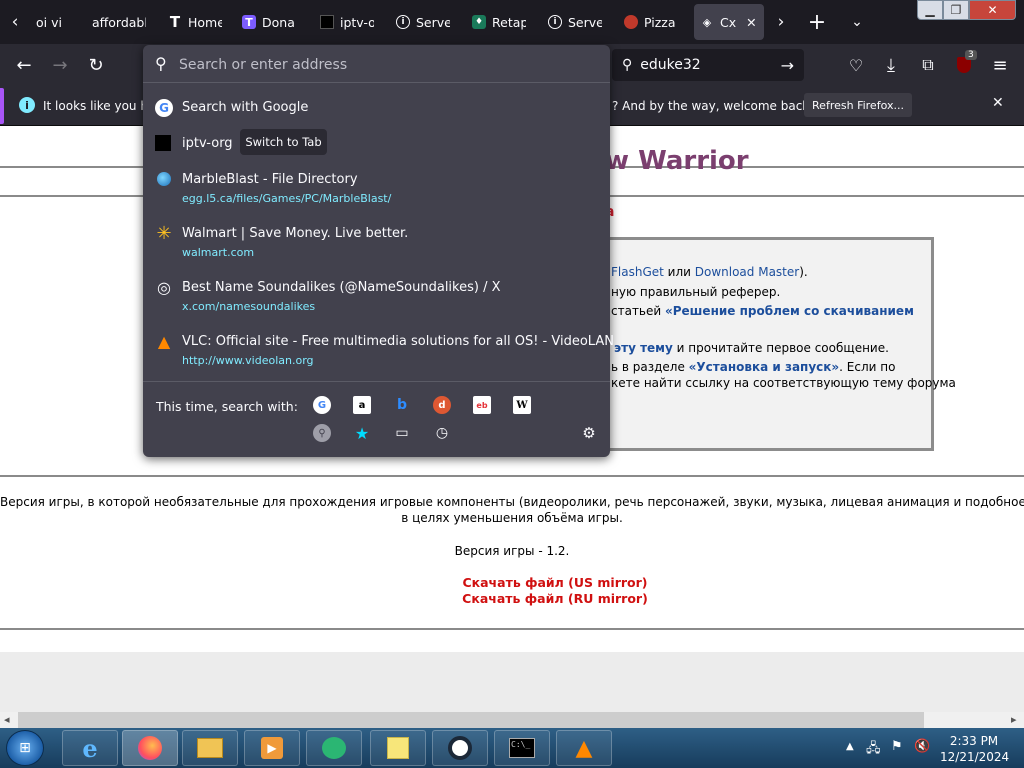 The height and width of the screenshot is (768, 1024). What do you see at coordinates (164, 179) in the screenshot?
I see `globe-favicon-icon` at bounding box center [164, 179].